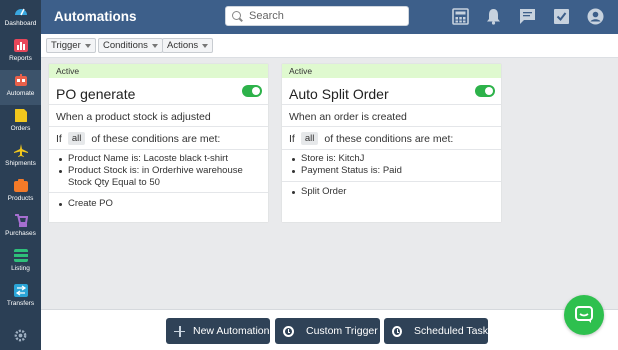  Describe the element at coordinates (324, 16) in the screenshot. I see `search-input` at that location.